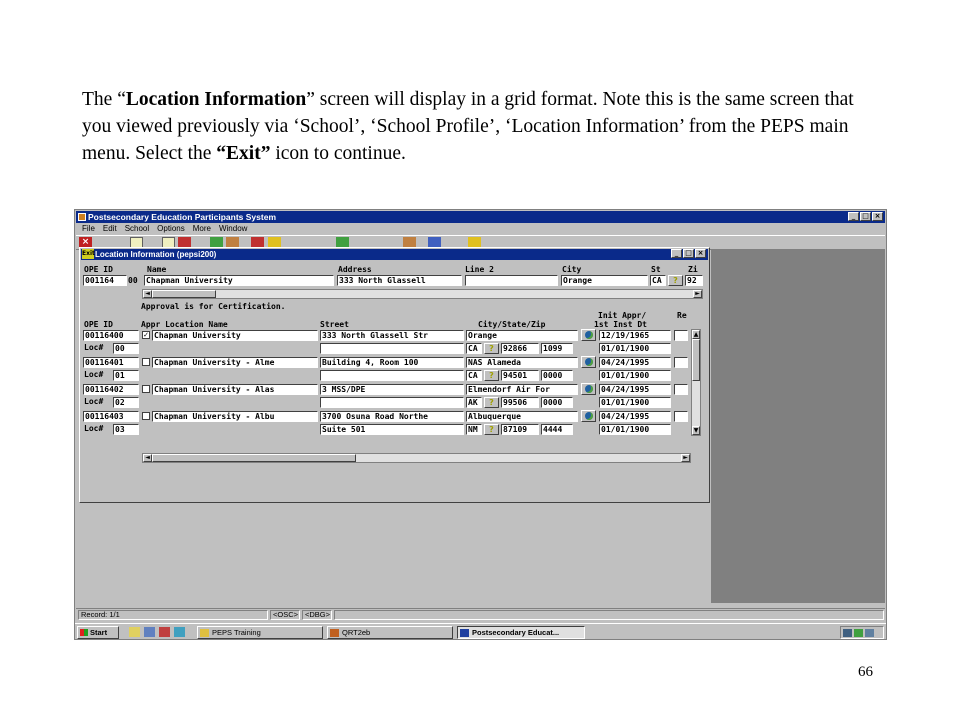 The image size is (960, 720). Describe the element at coordinates (126, 402) in the screenshot. I see `row3-loc-field: 02` at that location.